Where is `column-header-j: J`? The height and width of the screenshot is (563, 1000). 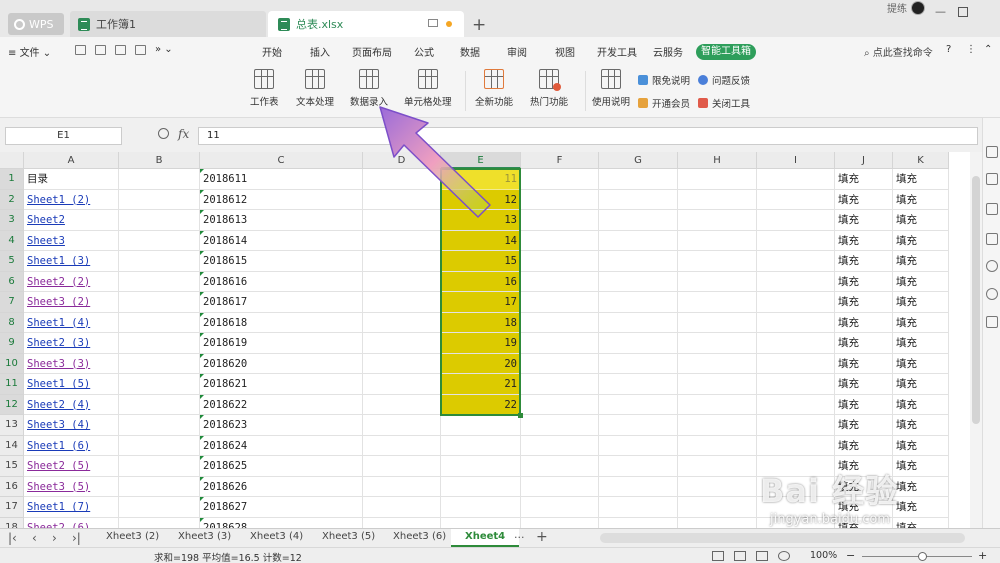 column-header-j: J is located at coordinates (864, 160).